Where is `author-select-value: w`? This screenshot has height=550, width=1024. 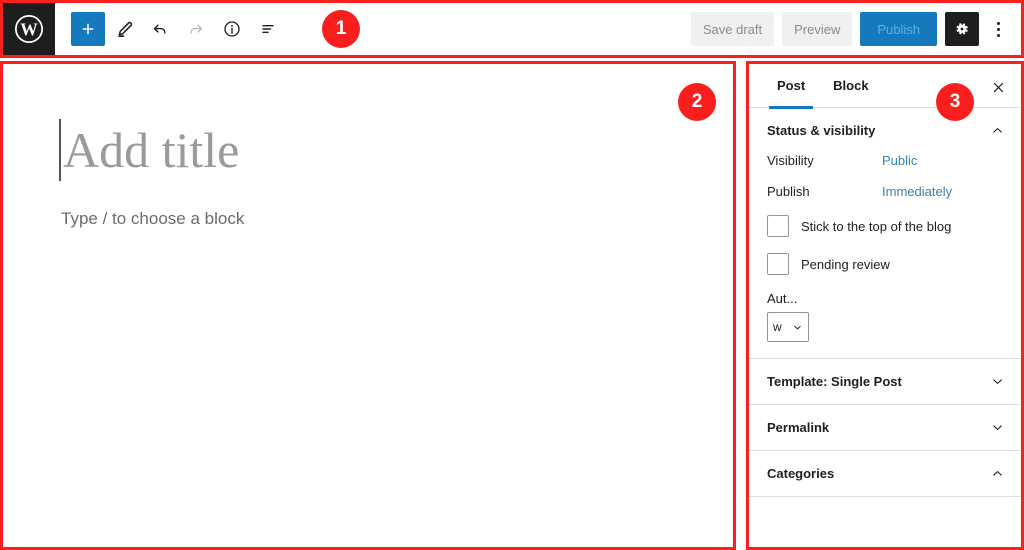
author-select-value: w is located at coordinates (777, 327).